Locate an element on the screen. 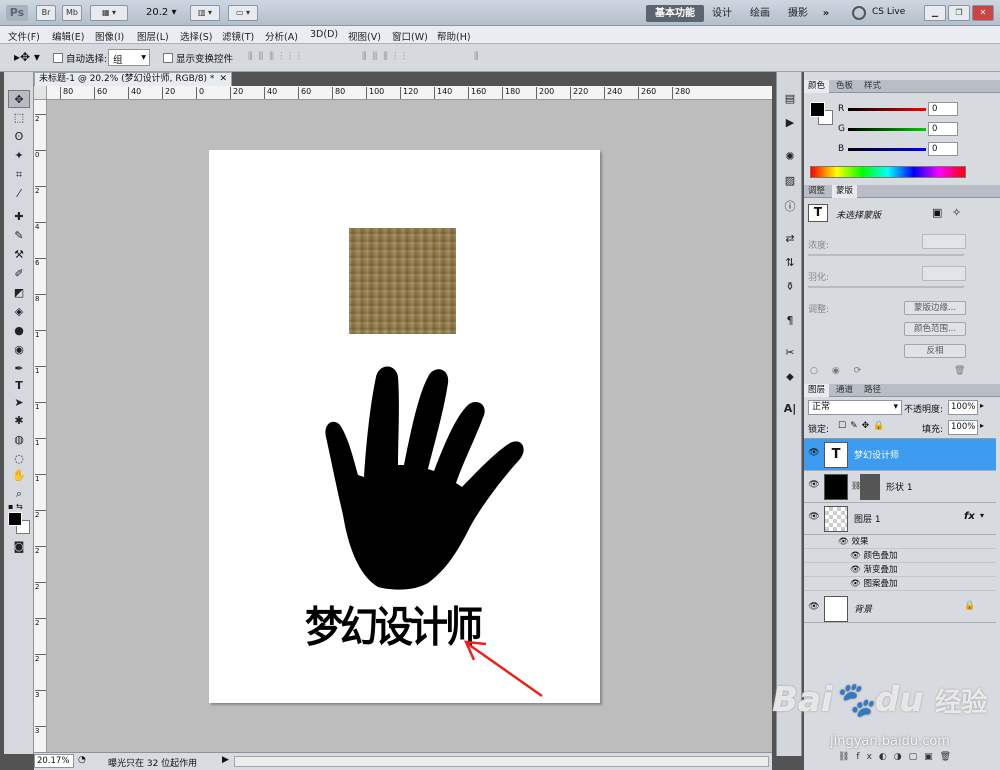  lock-buttons-group: ☐✎✥🔒 is located at coordinates (863, 426).